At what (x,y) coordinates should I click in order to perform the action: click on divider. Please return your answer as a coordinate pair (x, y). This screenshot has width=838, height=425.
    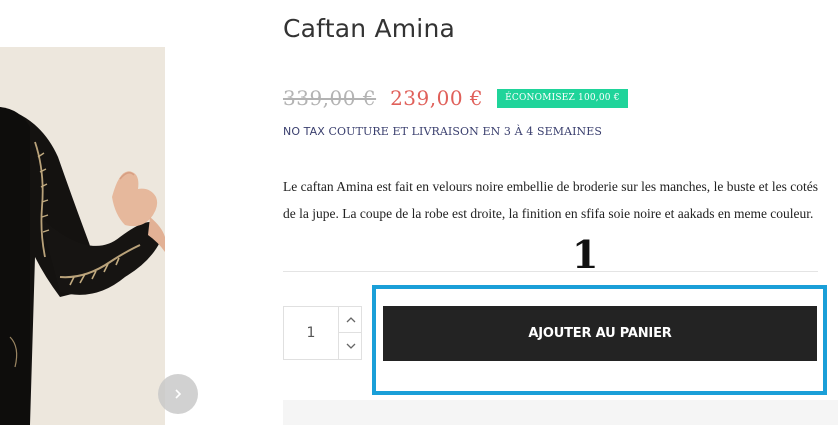
    Looking at the image, I should click on (550, 271).